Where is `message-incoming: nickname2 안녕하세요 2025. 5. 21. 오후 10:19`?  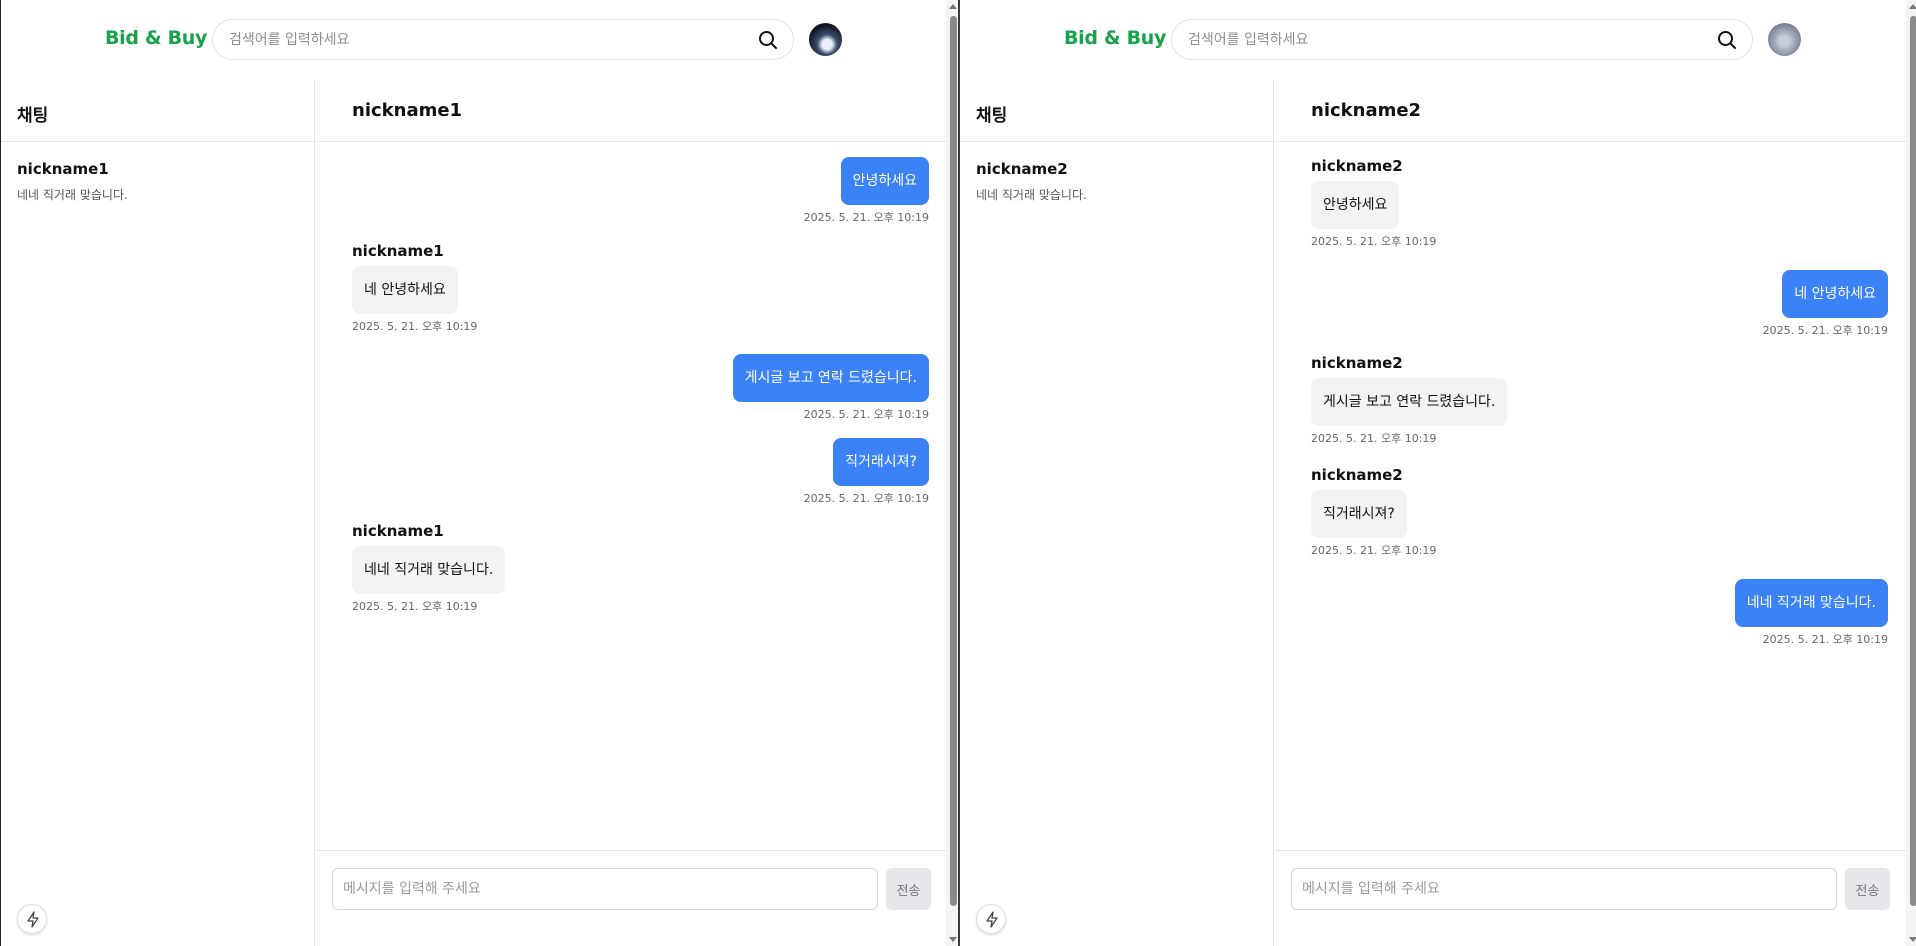 message-incoming: nickname2 안녕하세요 2025. 5. 21. 오후 10:19 is located at coordinates (1373, 203).